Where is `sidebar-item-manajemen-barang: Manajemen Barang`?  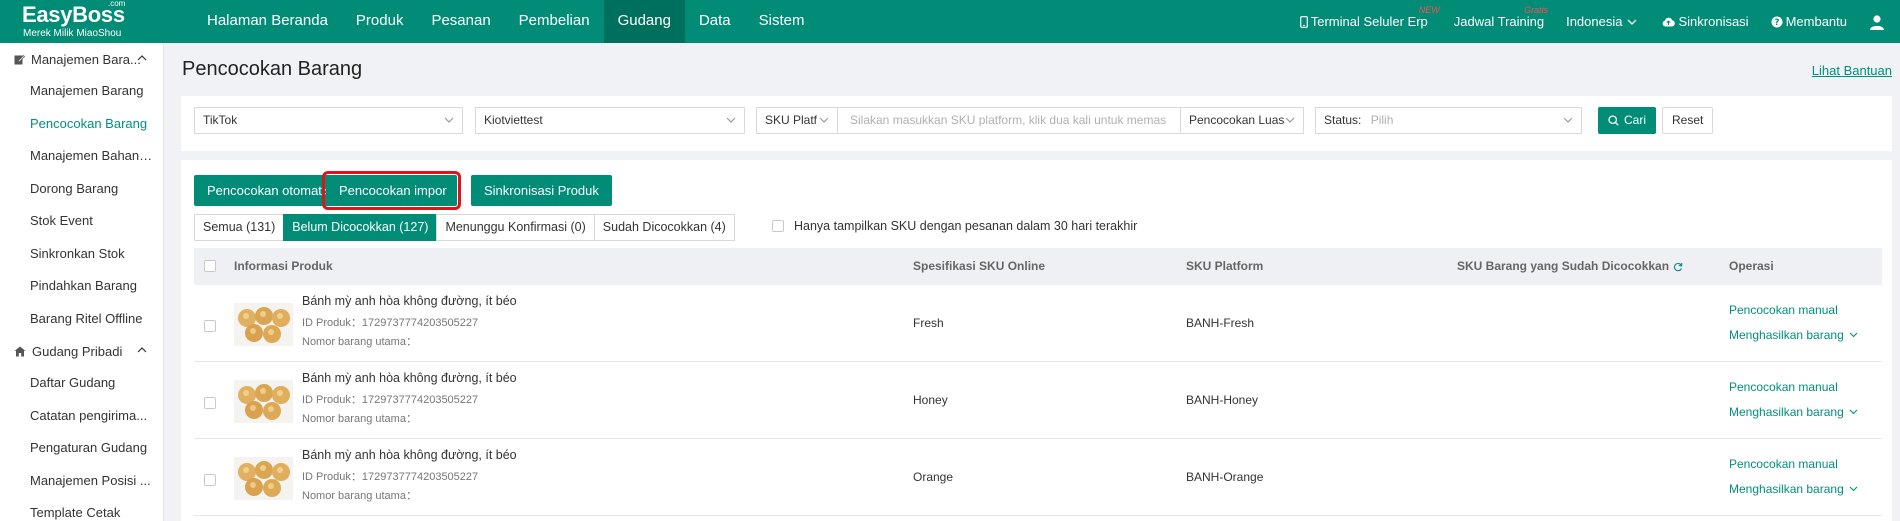
sidebar-item-manajemen-barang: Manajemen Barang is located at coordinates (81, 91).